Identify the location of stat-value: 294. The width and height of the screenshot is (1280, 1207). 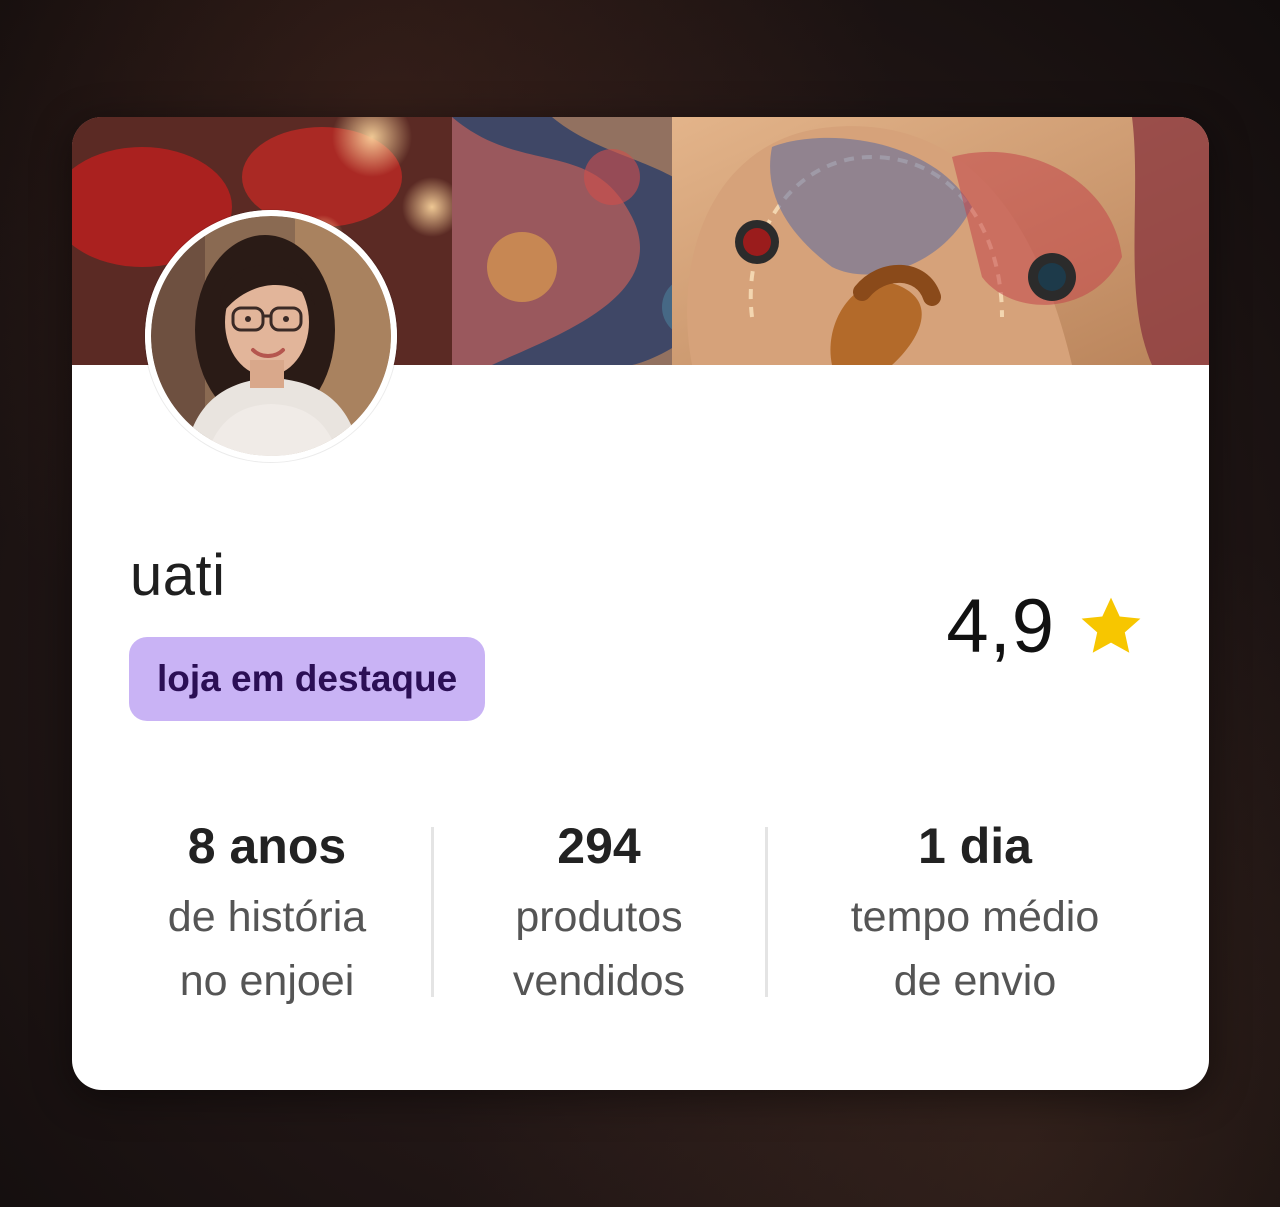
(599, 846).